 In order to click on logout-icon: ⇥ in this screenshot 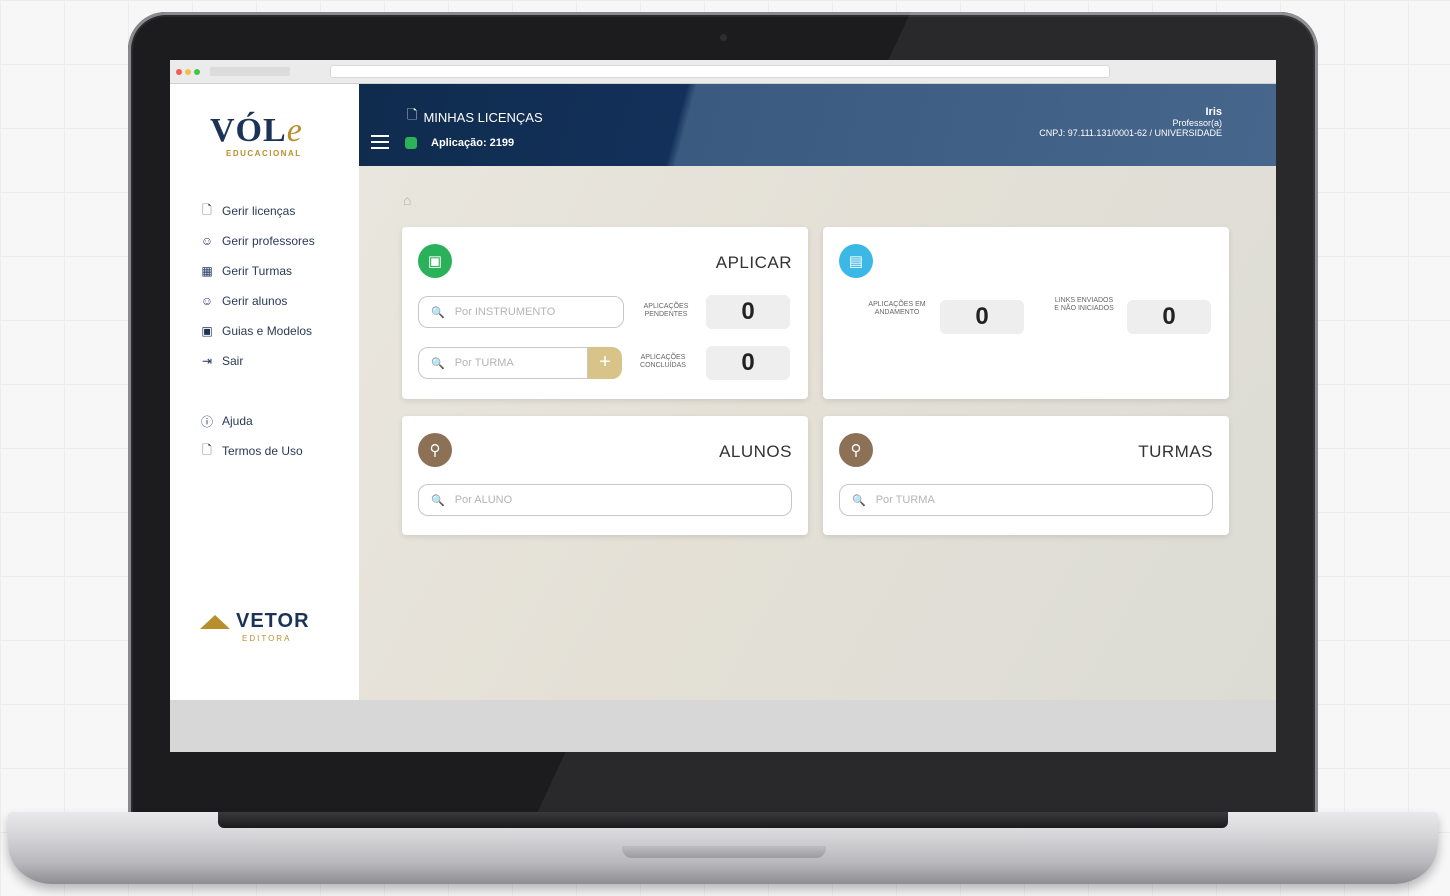, I will do `click(207, 361)`.